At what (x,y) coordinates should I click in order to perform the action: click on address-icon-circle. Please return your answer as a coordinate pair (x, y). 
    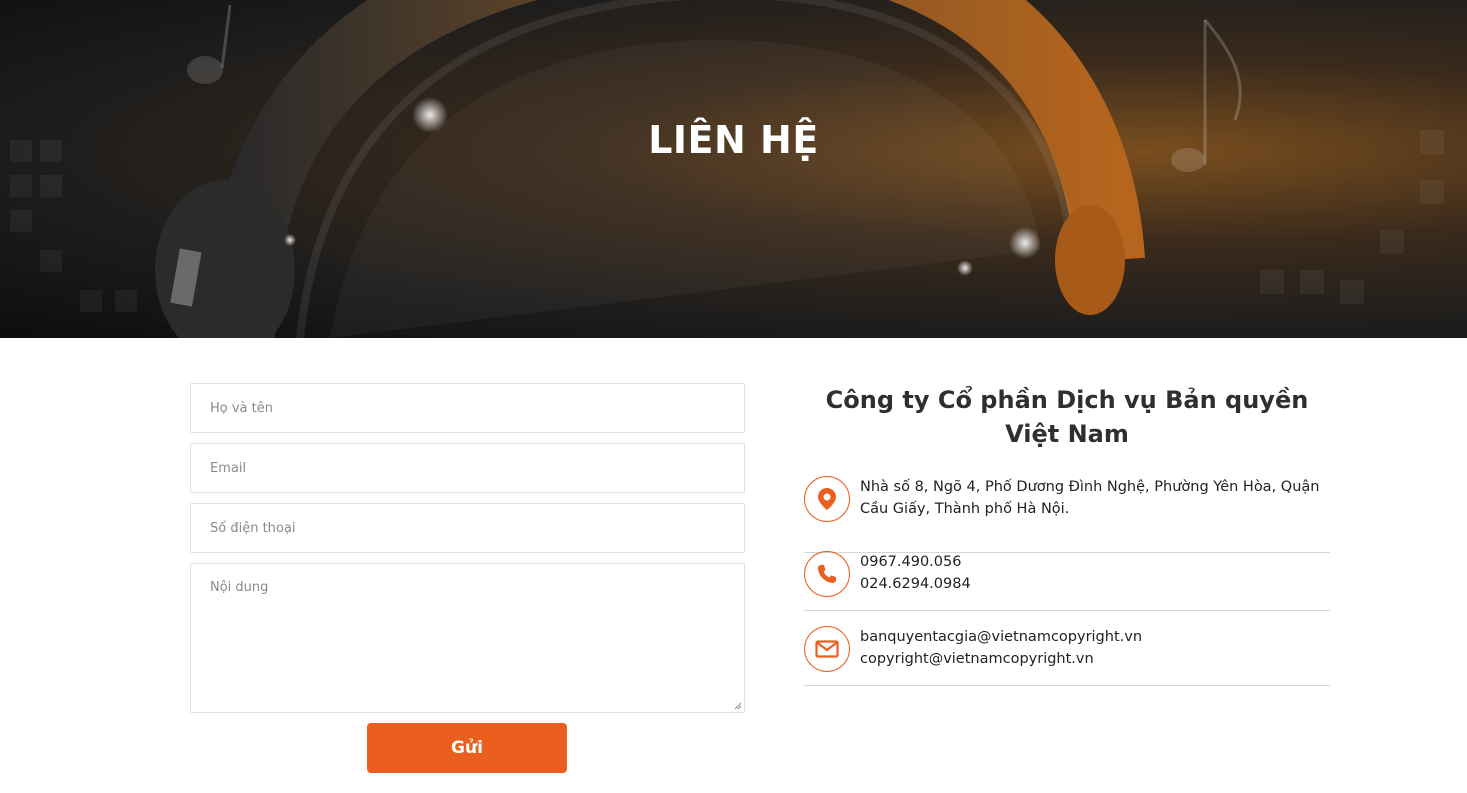
    Looking at the image, I should click on (827, 499).